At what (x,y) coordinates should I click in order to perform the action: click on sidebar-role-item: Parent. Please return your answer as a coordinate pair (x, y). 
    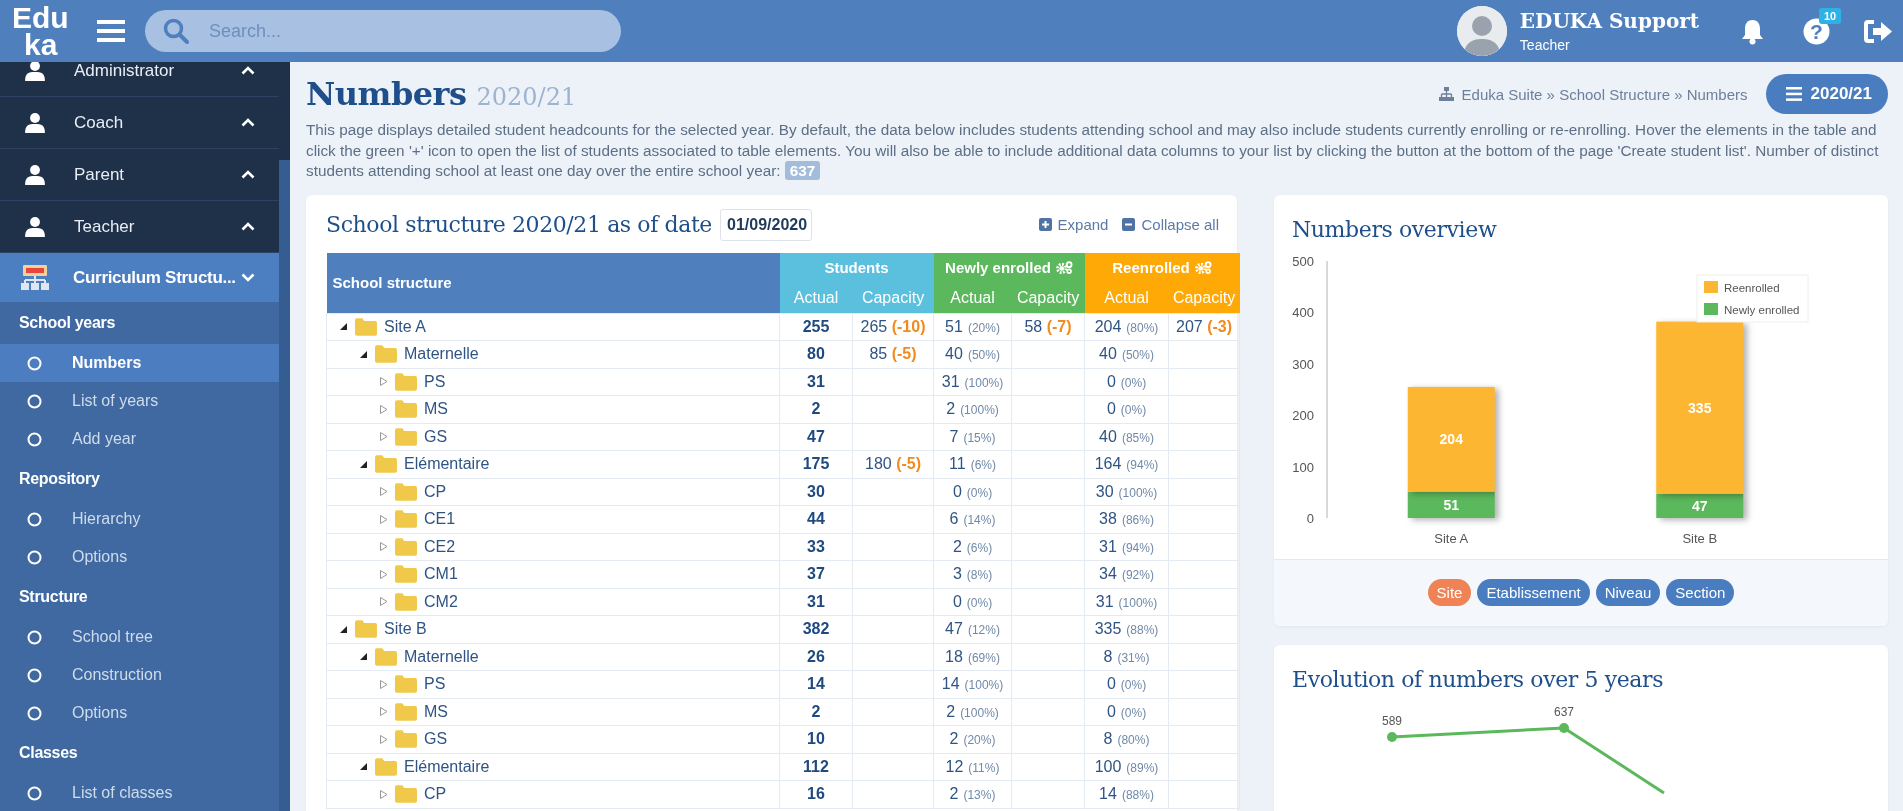
    Looking at the image, I should click on (139, 175).